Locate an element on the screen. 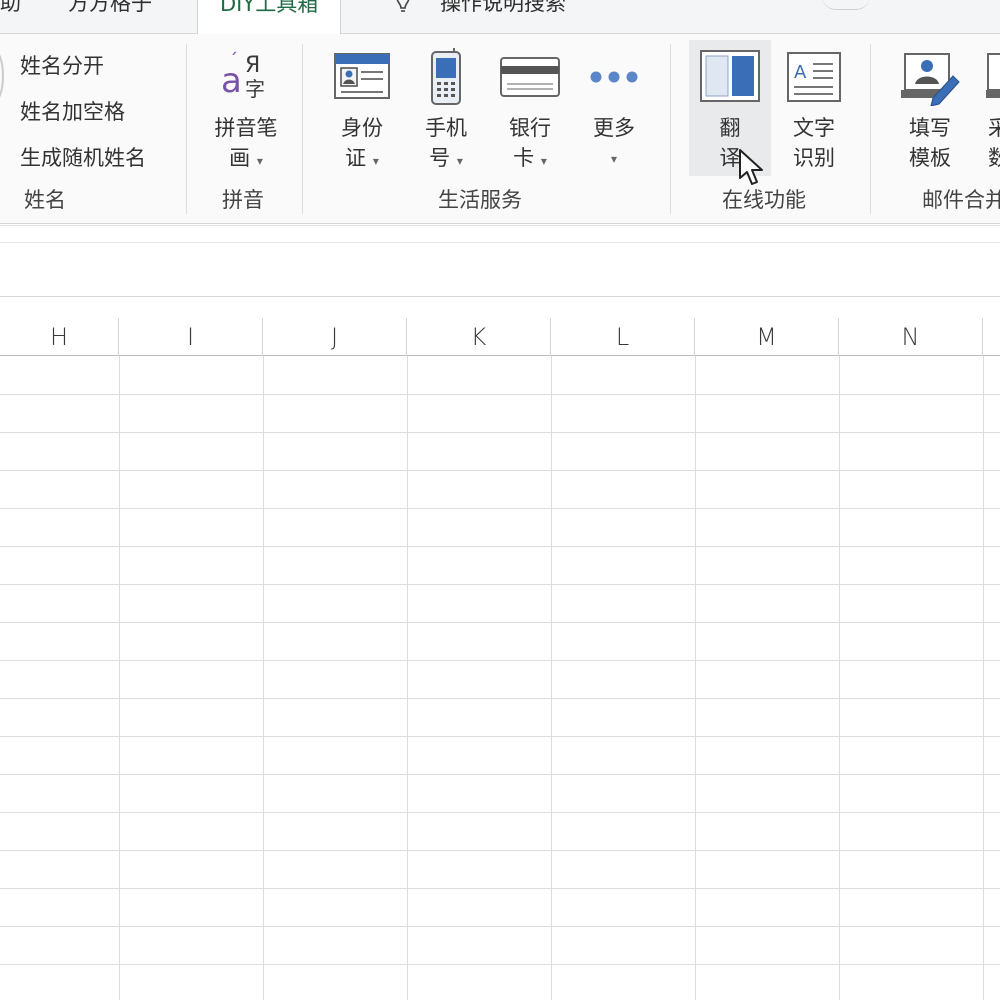  data-collection-icon is located at coordinates (993, 75).